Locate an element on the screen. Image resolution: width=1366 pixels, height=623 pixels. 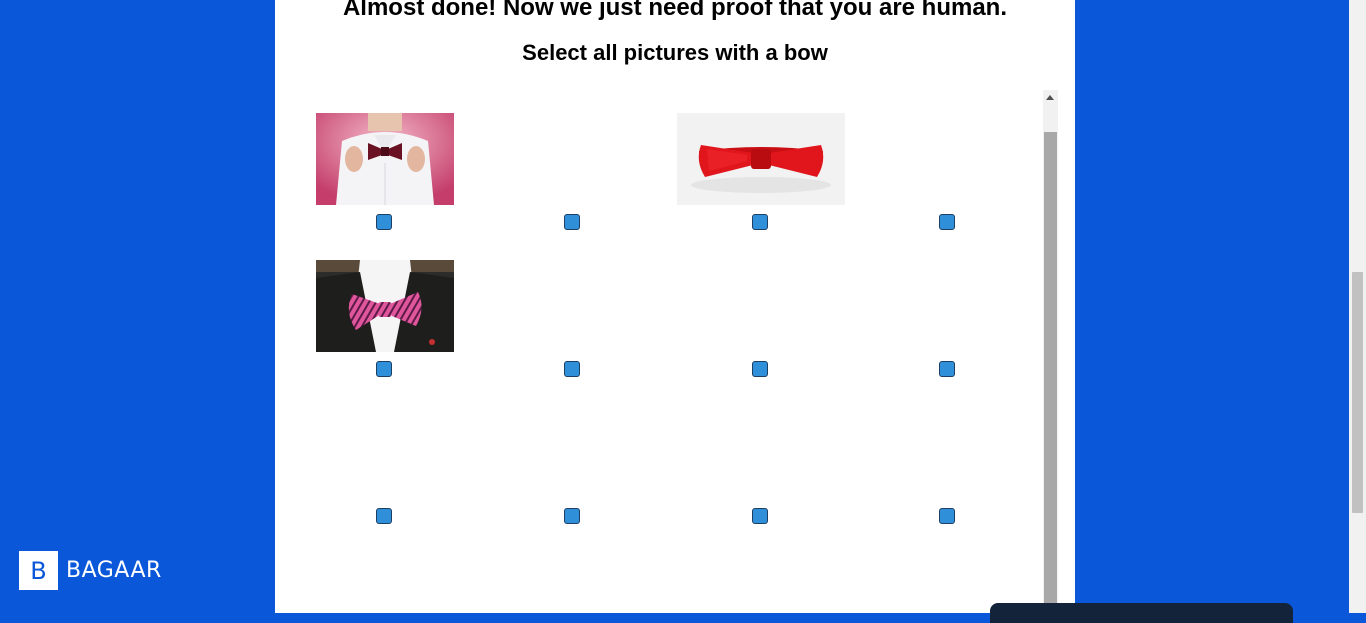
bottom-chat-widget is located at coordinates (1141, 613).